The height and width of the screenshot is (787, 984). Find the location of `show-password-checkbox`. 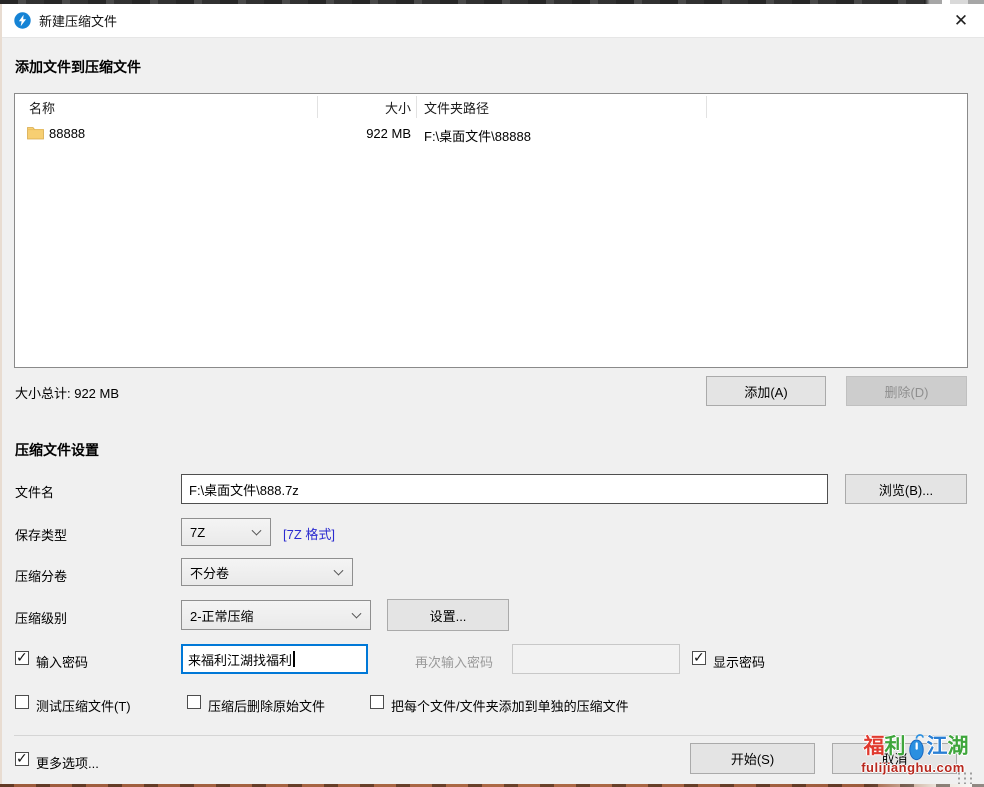

show-password-checkbox is located at coordinates (699, 657).